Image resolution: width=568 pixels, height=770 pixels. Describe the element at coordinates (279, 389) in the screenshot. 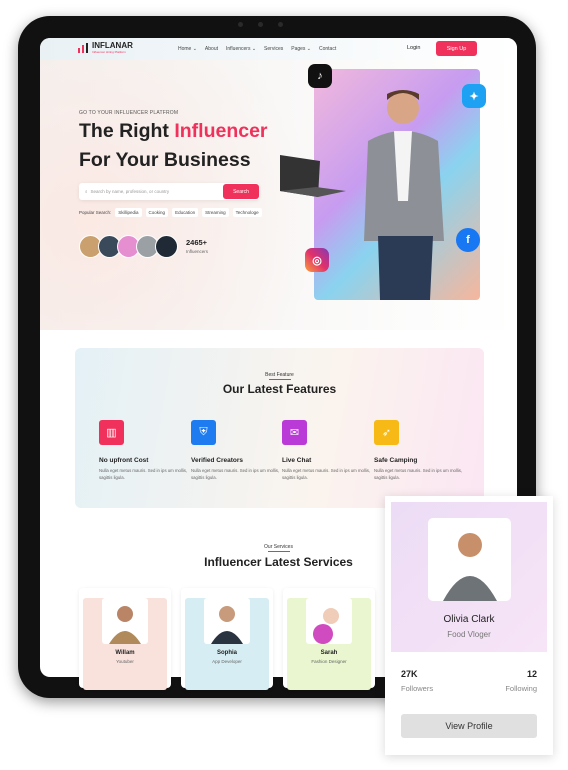

I see `features-title: Our Latest Features` at that location.